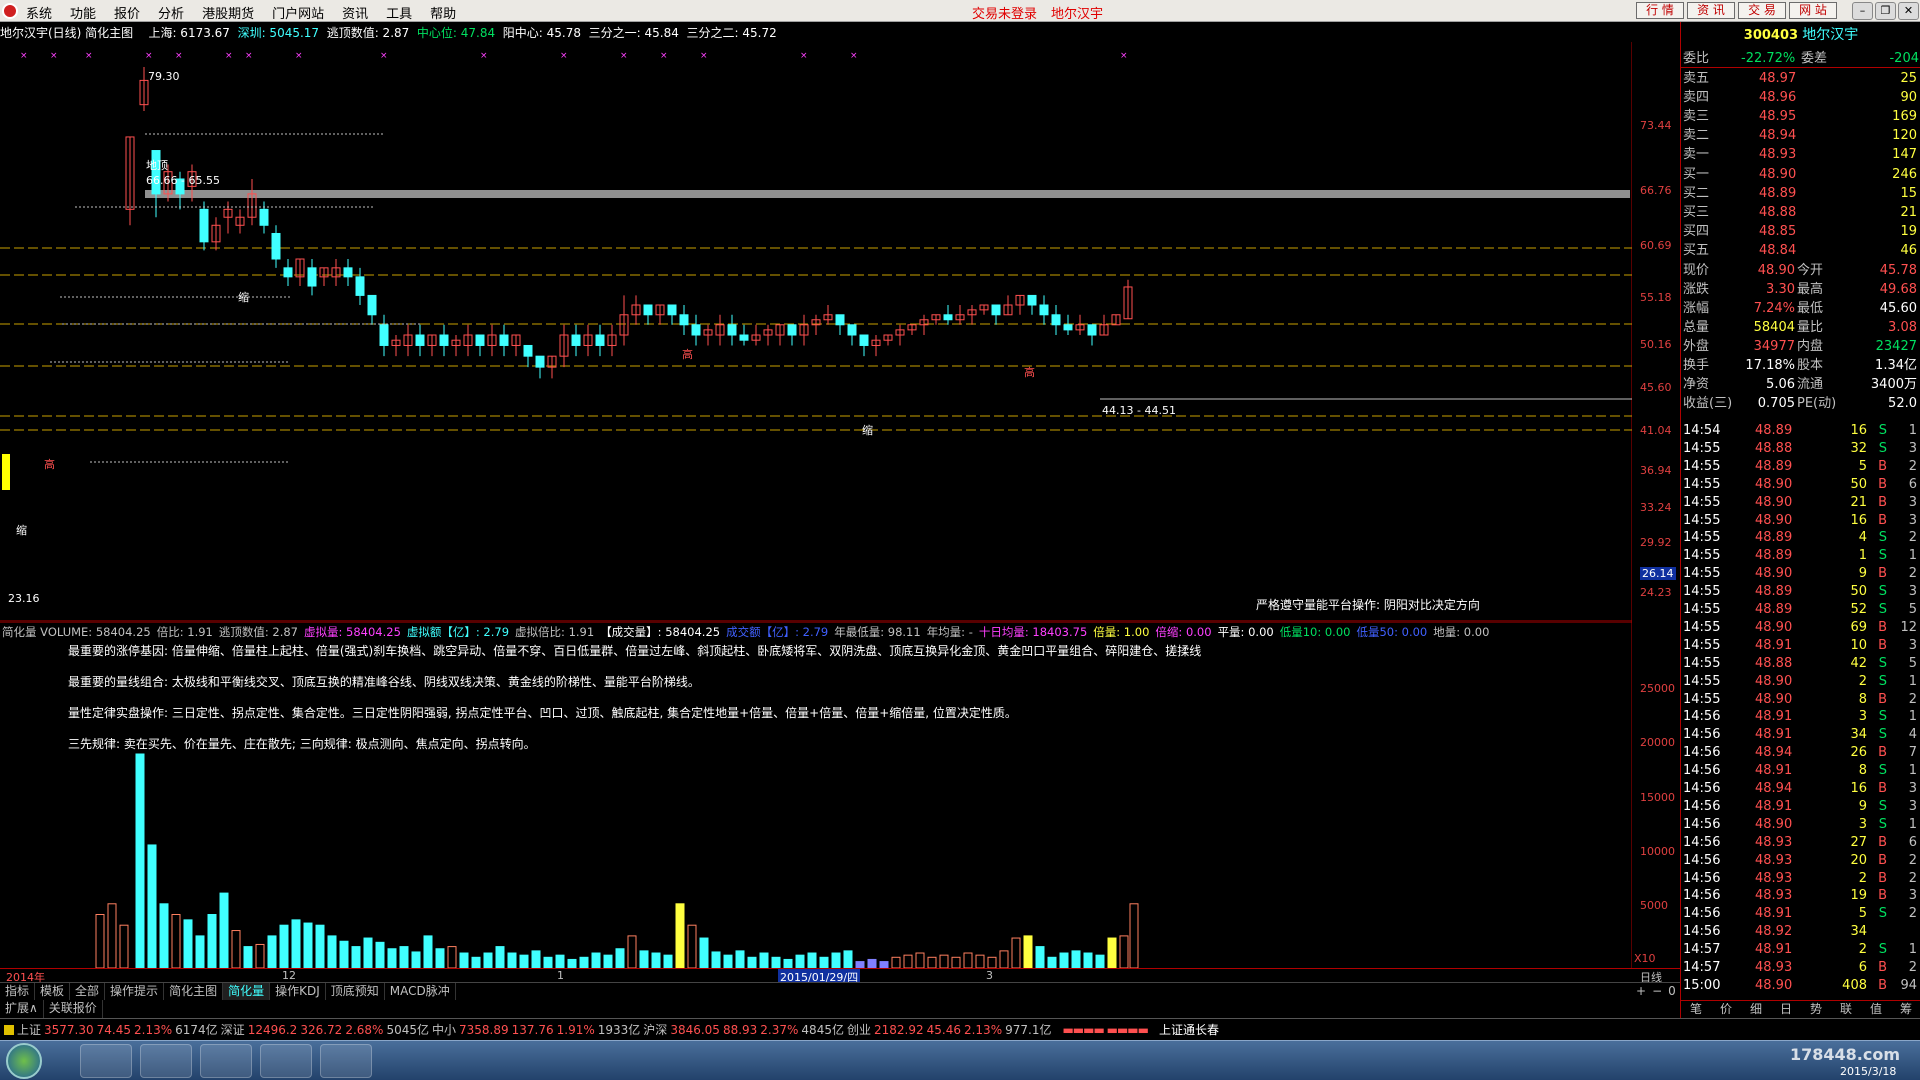  What do you see at coordinates (355, 991) in the screenshot?
I see `indicator-tab: 顶底预知` at bounding box center [355, 991].